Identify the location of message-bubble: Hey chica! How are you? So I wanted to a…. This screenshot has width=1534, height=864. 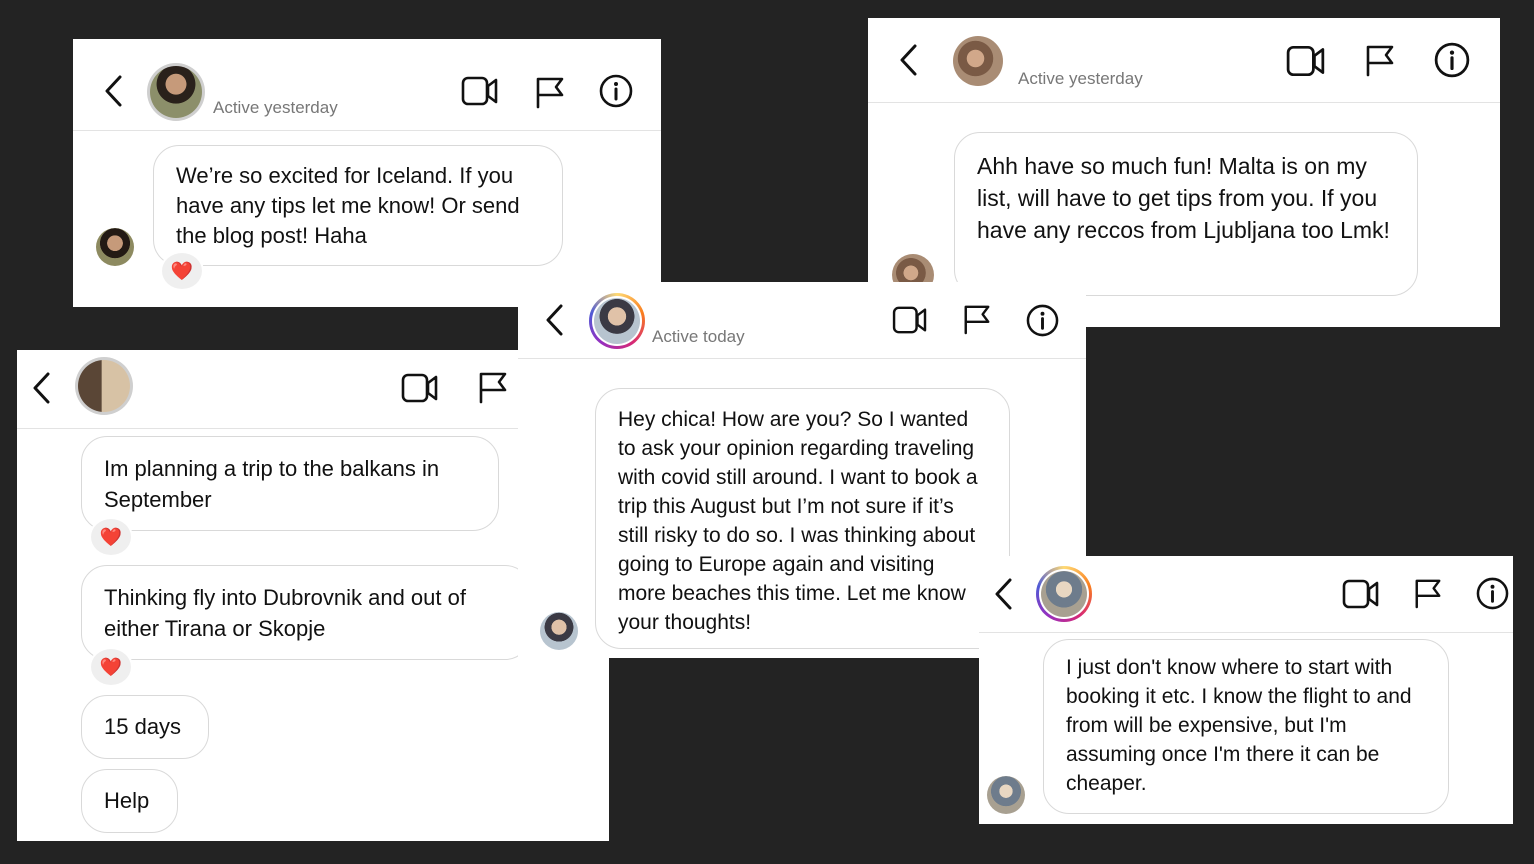
(802, 518).